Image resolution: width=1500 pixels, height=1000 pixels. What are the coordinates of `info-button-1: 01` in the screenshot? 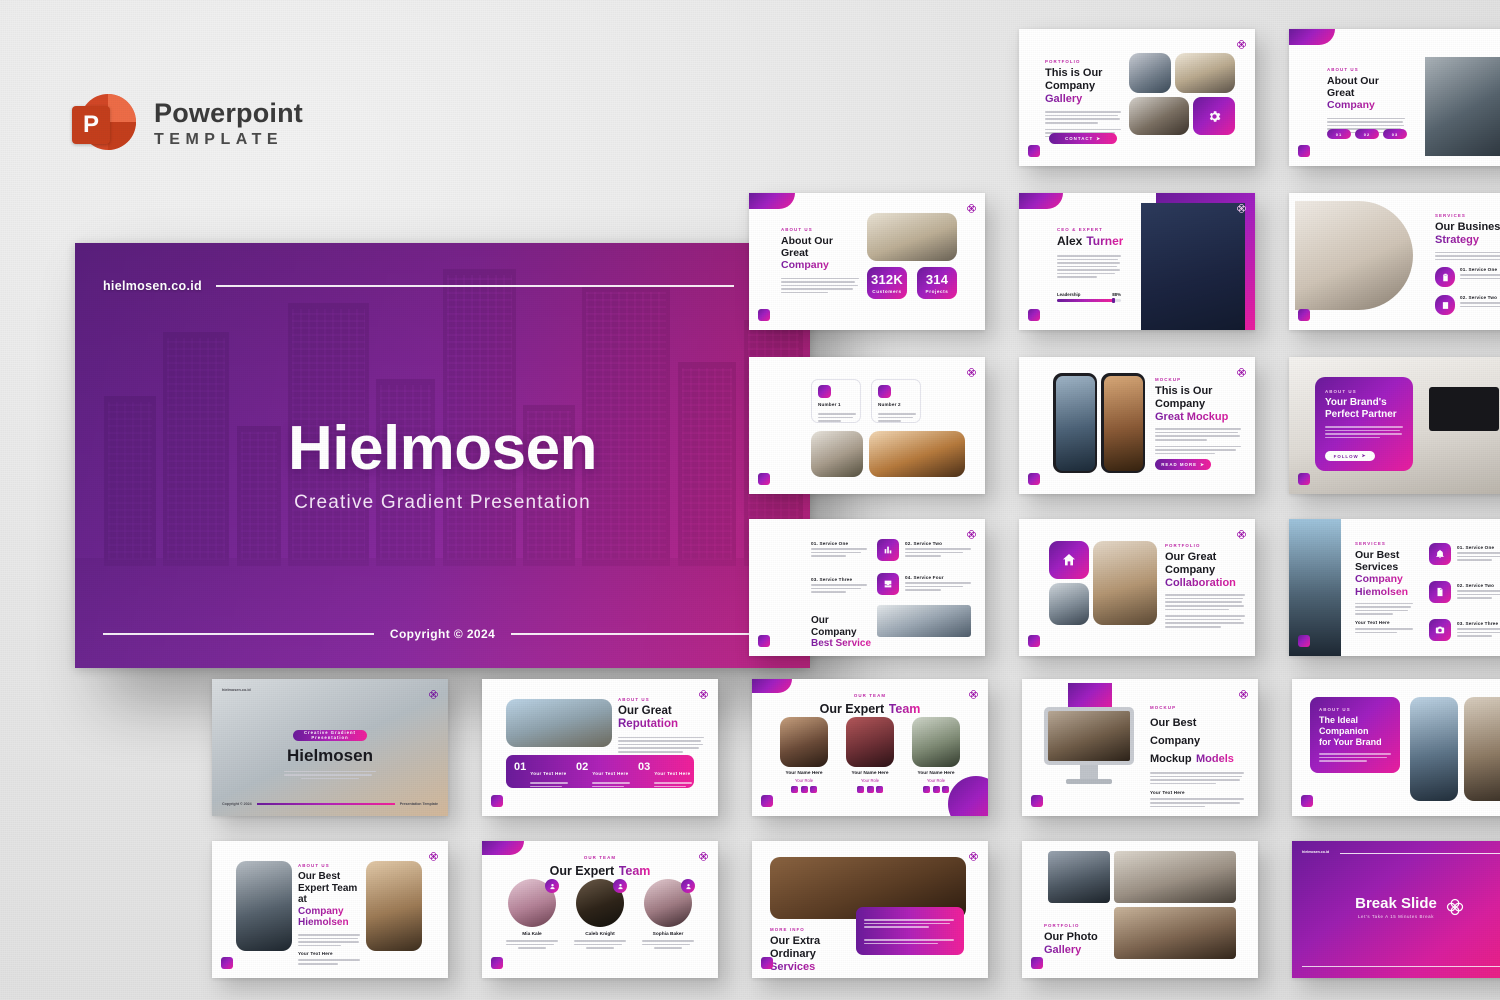 It's located at (1339, 134).